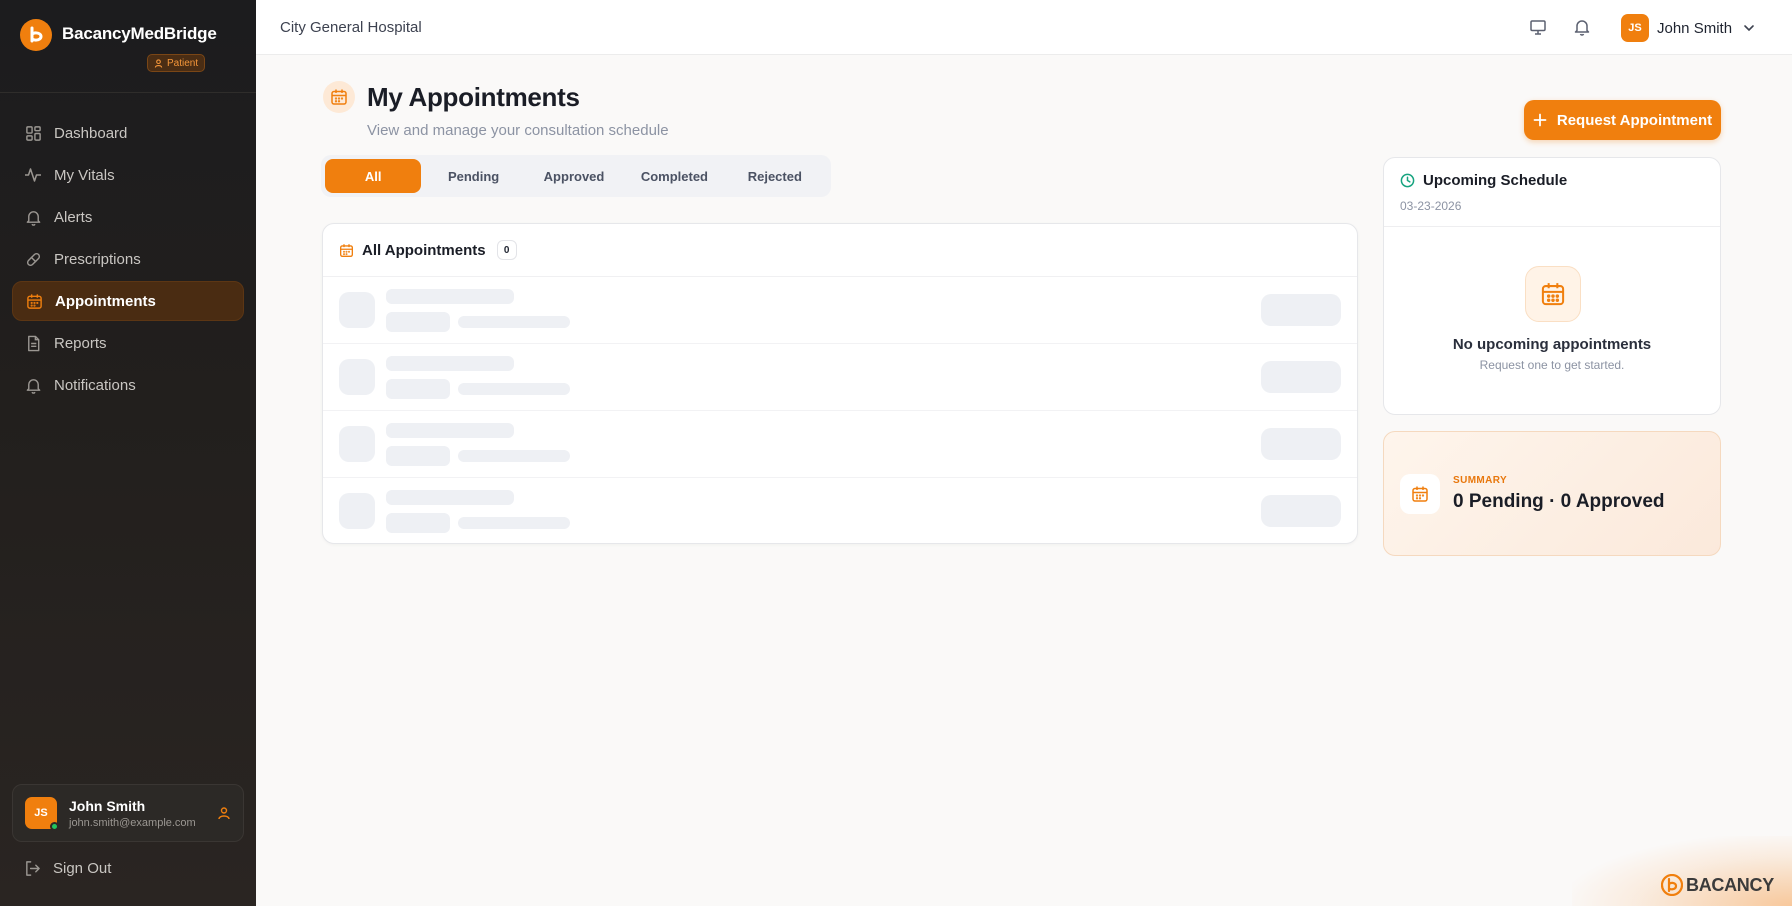  Describe the element at coordinates (1552, 344) in the screenshot. I see `empty-state-title: No upcoming appointments` at that location.